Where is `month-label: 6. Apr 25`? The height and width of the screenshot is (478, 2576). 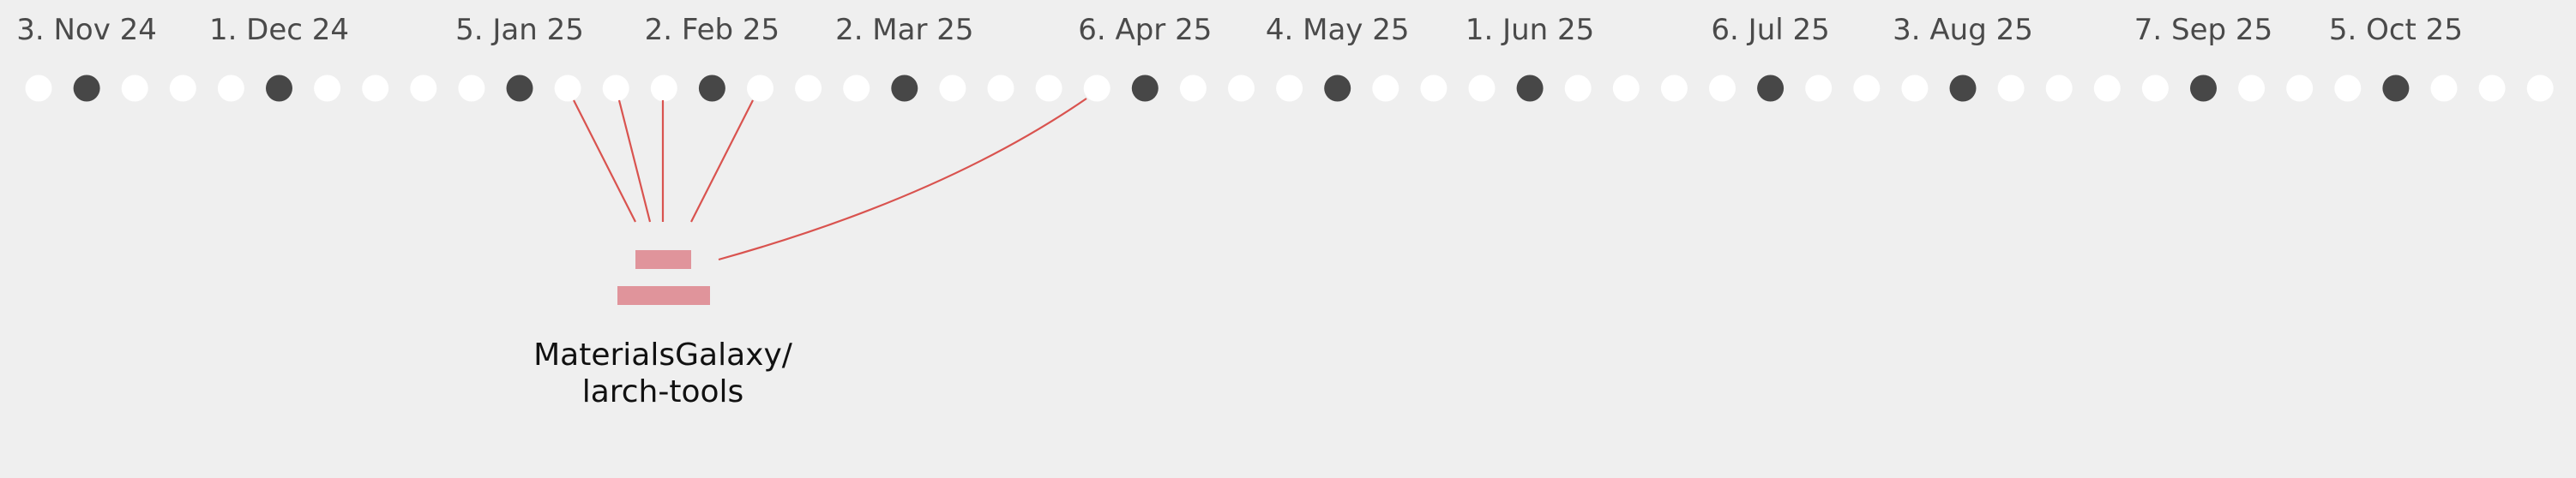 month-label: 6. Apr 25 is located at coordinates (1145, 30).